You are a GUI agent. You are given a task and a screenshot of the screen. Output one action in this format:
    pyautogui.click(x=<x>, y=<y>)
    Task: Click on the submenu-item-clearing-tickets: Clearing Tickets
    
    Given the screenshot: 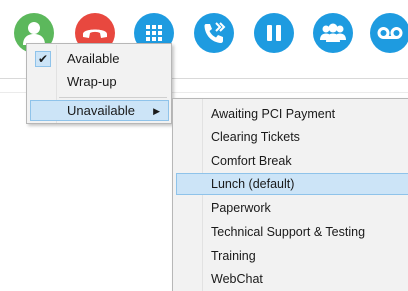 What is the action you would take?
    pyautogui.click(x=292, y=137)
    